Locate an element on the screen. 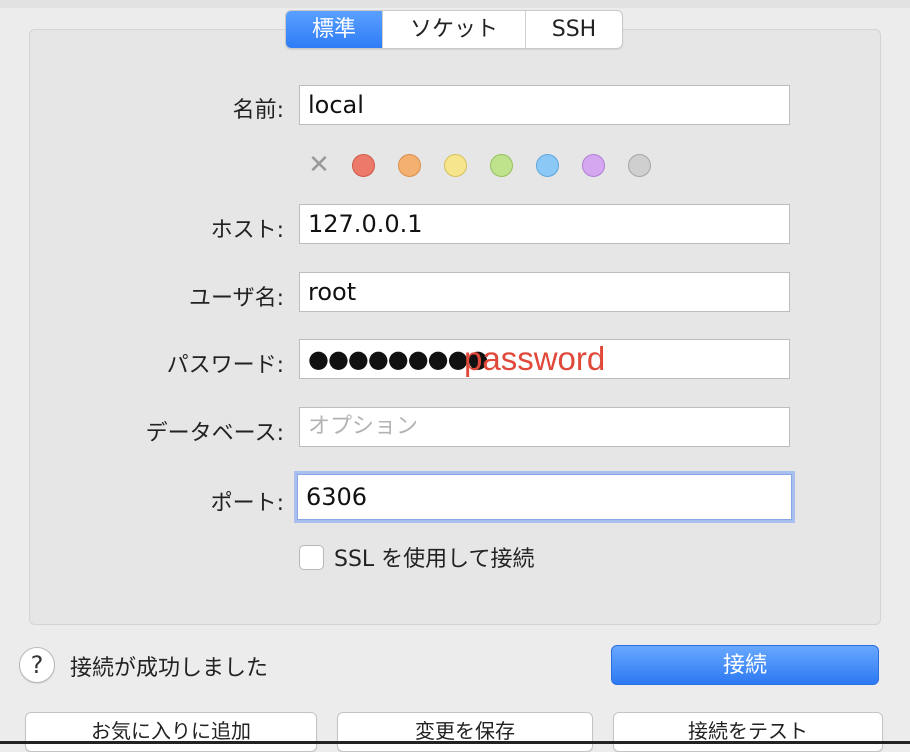 The width and height of the screenshot is (910, 752). tab-standard: 標準 is located at coordinates (334, 29).